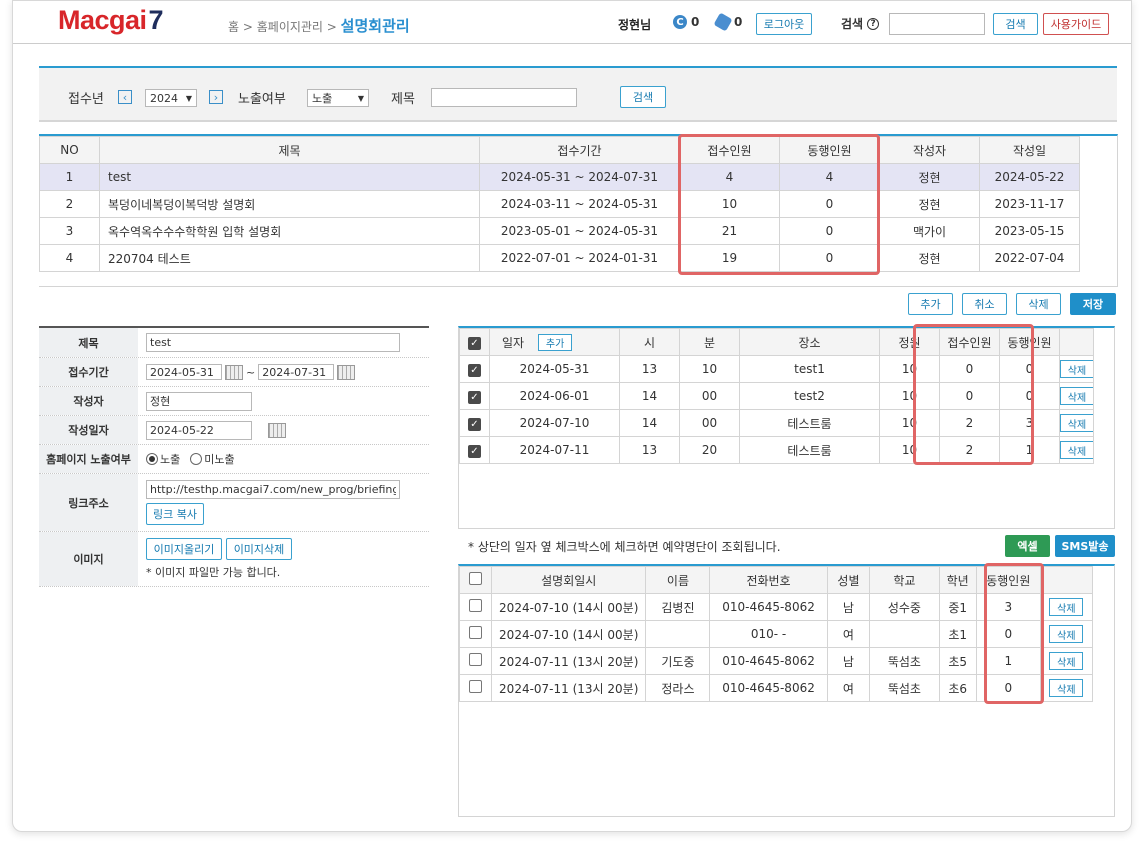 The height and width of the screenshot is (855, 1144). I want to click on col-gender: 성별, so click(848, 580).